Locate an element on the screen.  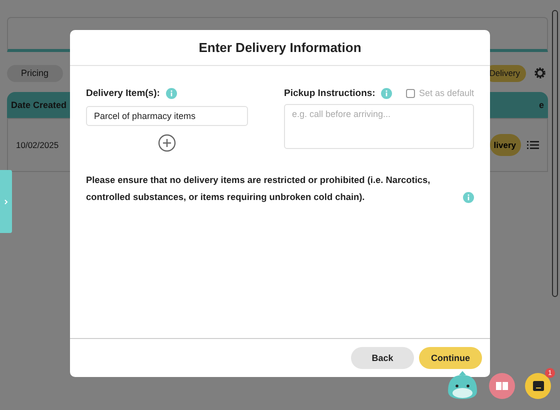
dialog-title: Enter Delivery Information is located at coordinates (280, 47).